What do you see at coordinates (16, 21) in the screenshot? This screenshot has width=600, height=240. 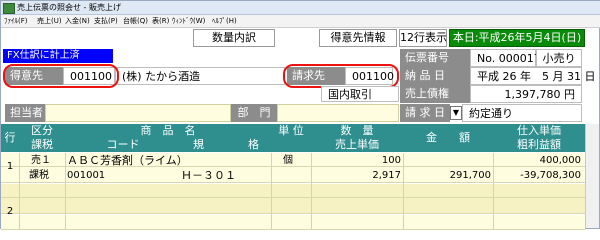 I see `menu-file: ﾌｧｲﾙ(F)` at bounding box center [16, 21].